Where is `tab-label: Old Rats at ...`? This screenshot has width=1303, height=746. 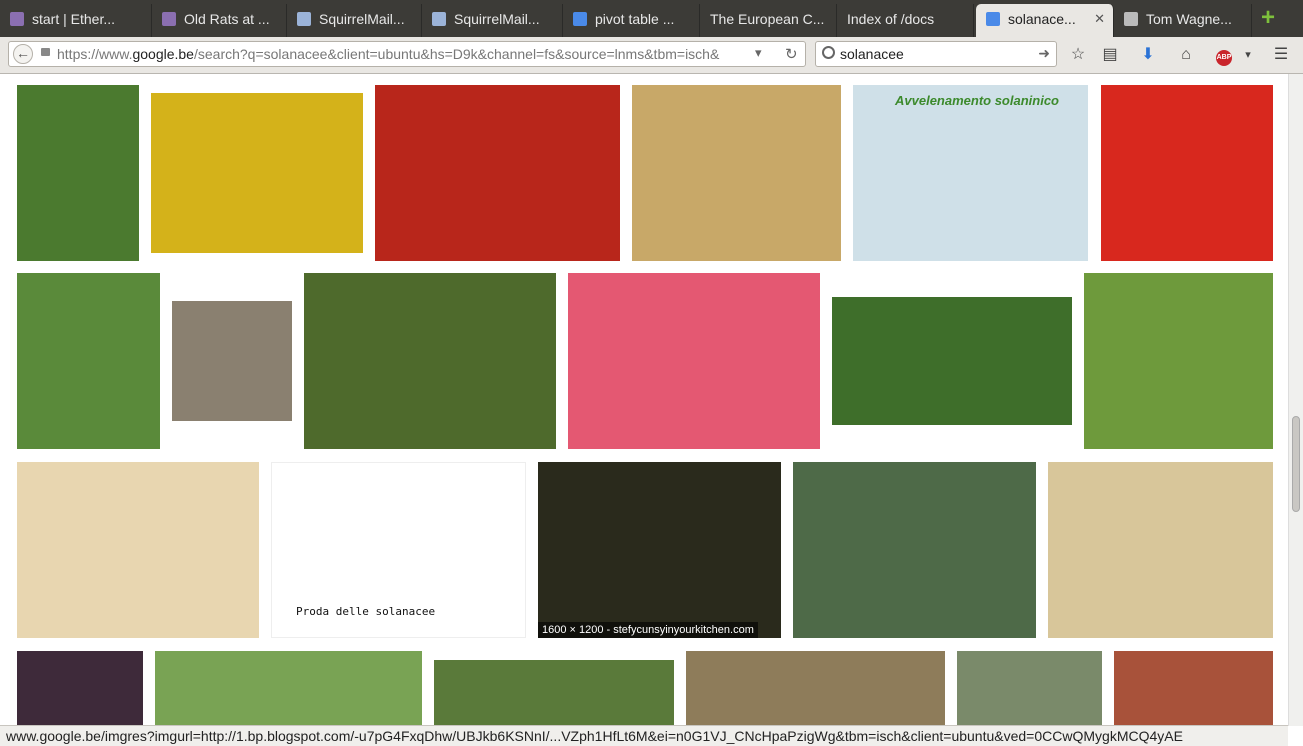
tab-label: Old Rats at ... is located at coordinates (227, 19).